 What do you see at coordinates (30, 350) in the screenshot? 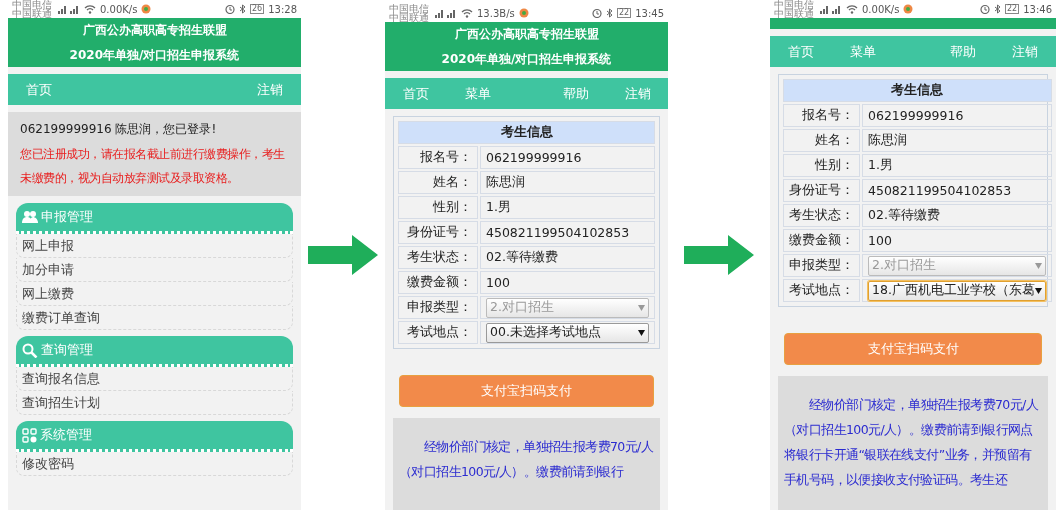
I see `search-icon` at bounding box center [30, 350].